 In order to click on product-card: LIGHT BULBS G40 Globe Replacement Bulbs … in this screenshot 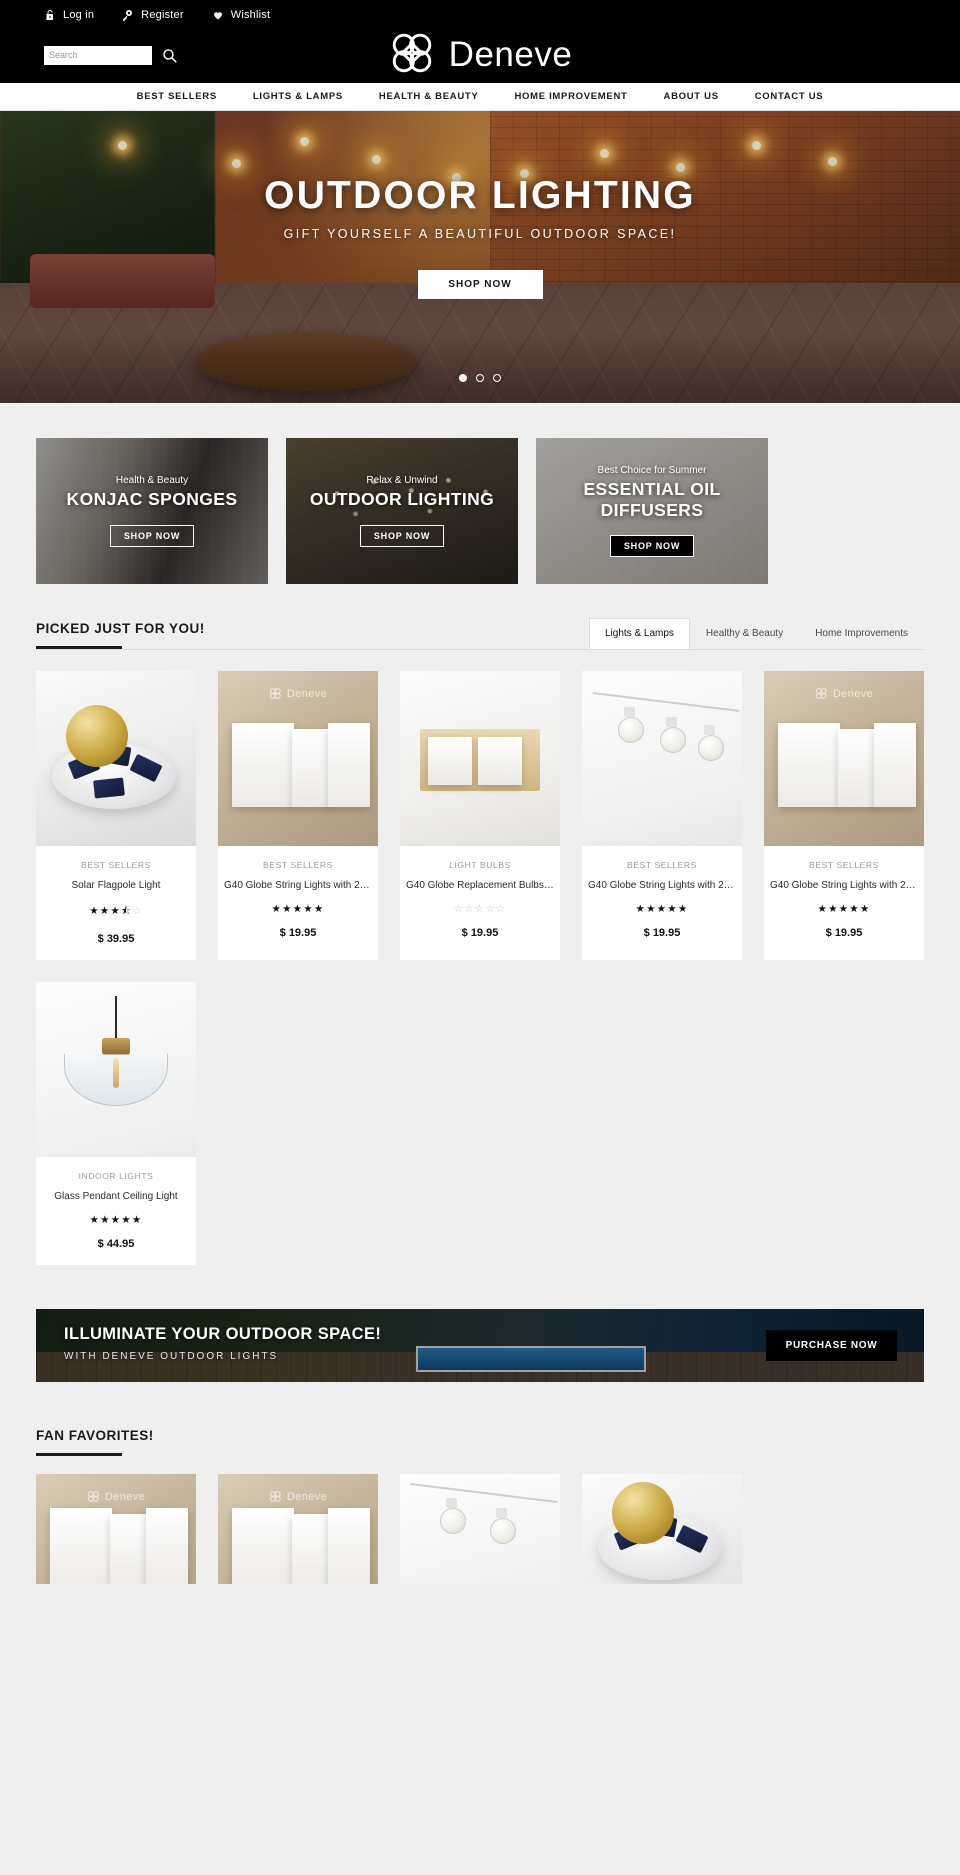, I will do `click(480, 815)`.